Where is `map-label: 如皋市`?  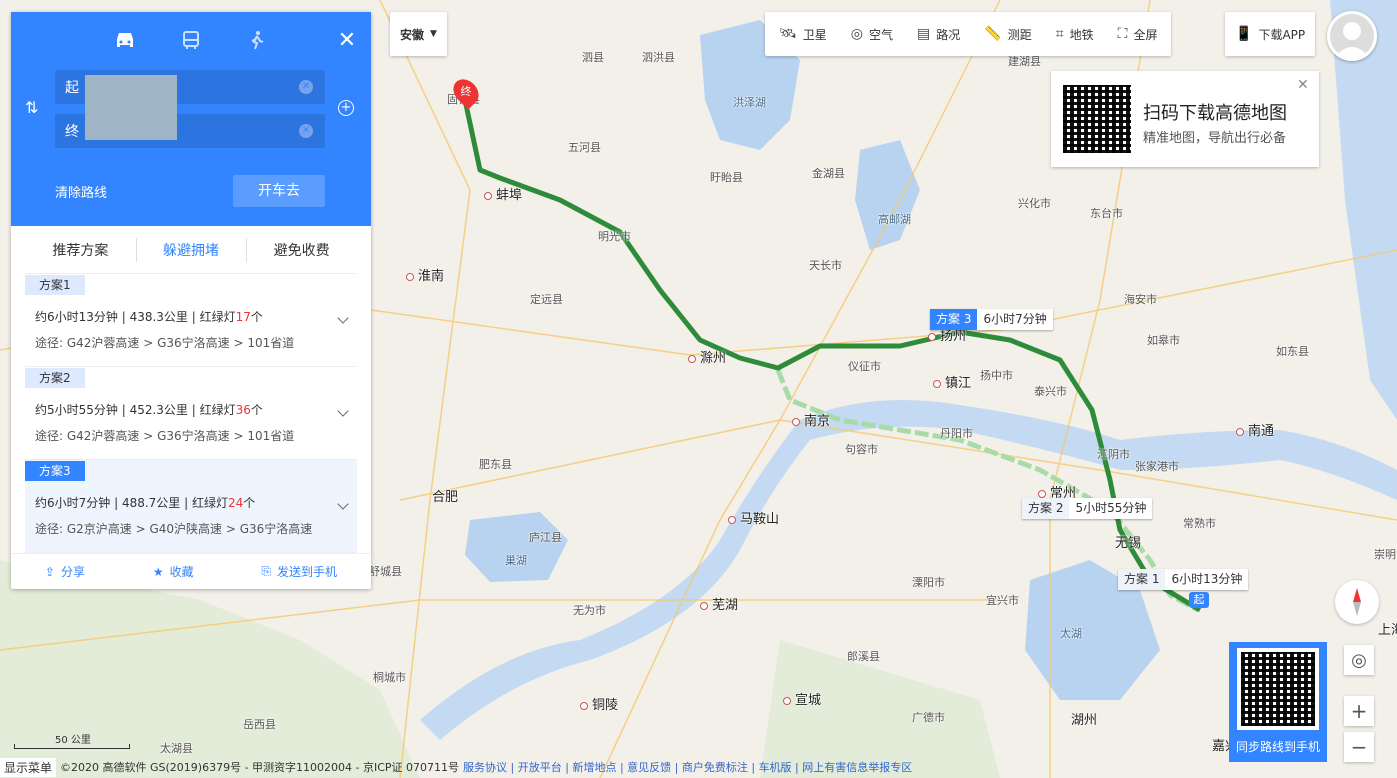 map-label: 如皋市 is located at coordinates (1163, 340).